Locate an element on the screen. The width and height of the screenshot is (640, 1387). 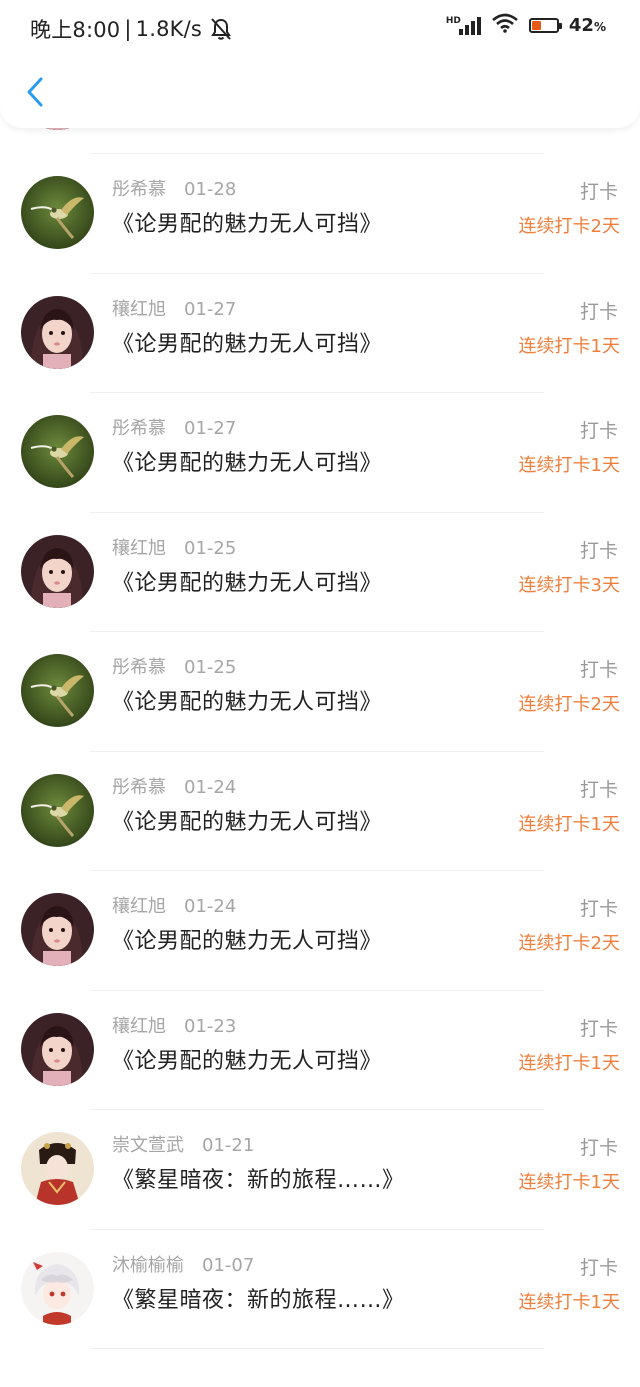
battery-percent: 42% is located at coordinates (587, 25).